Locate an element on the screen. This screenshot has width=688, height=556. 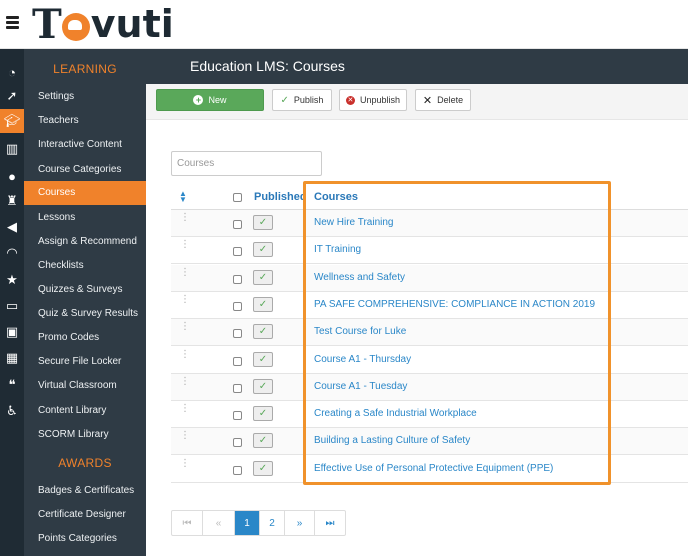
sidebar-item-points-categories: Points Categories is located at coordinates (85, 539).